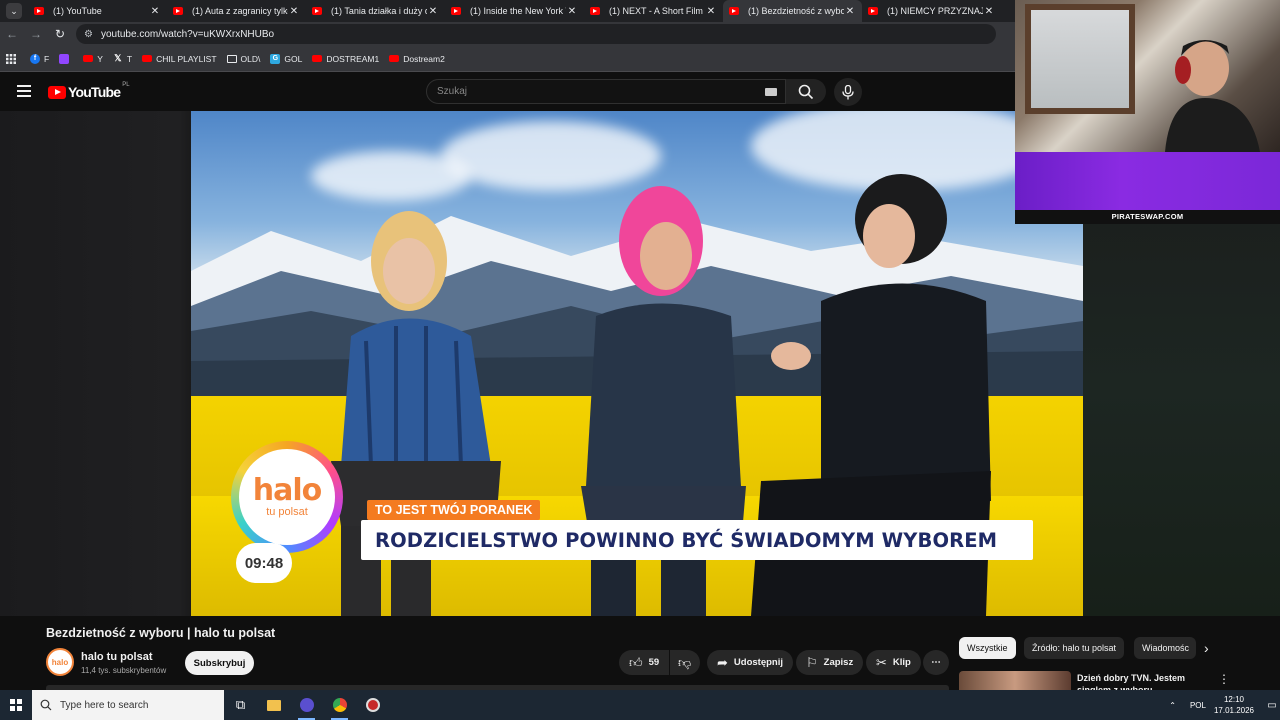 The image size is (1280, 720). I want to click on more-dots-icon: ⋯, so click(936, 662).